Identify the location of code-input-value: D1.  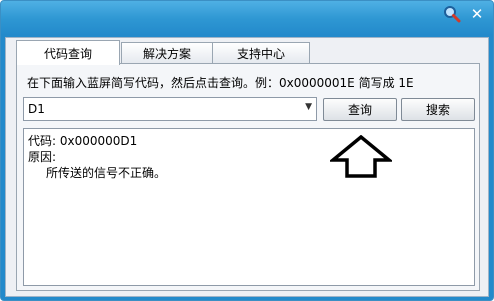
(36, 109).